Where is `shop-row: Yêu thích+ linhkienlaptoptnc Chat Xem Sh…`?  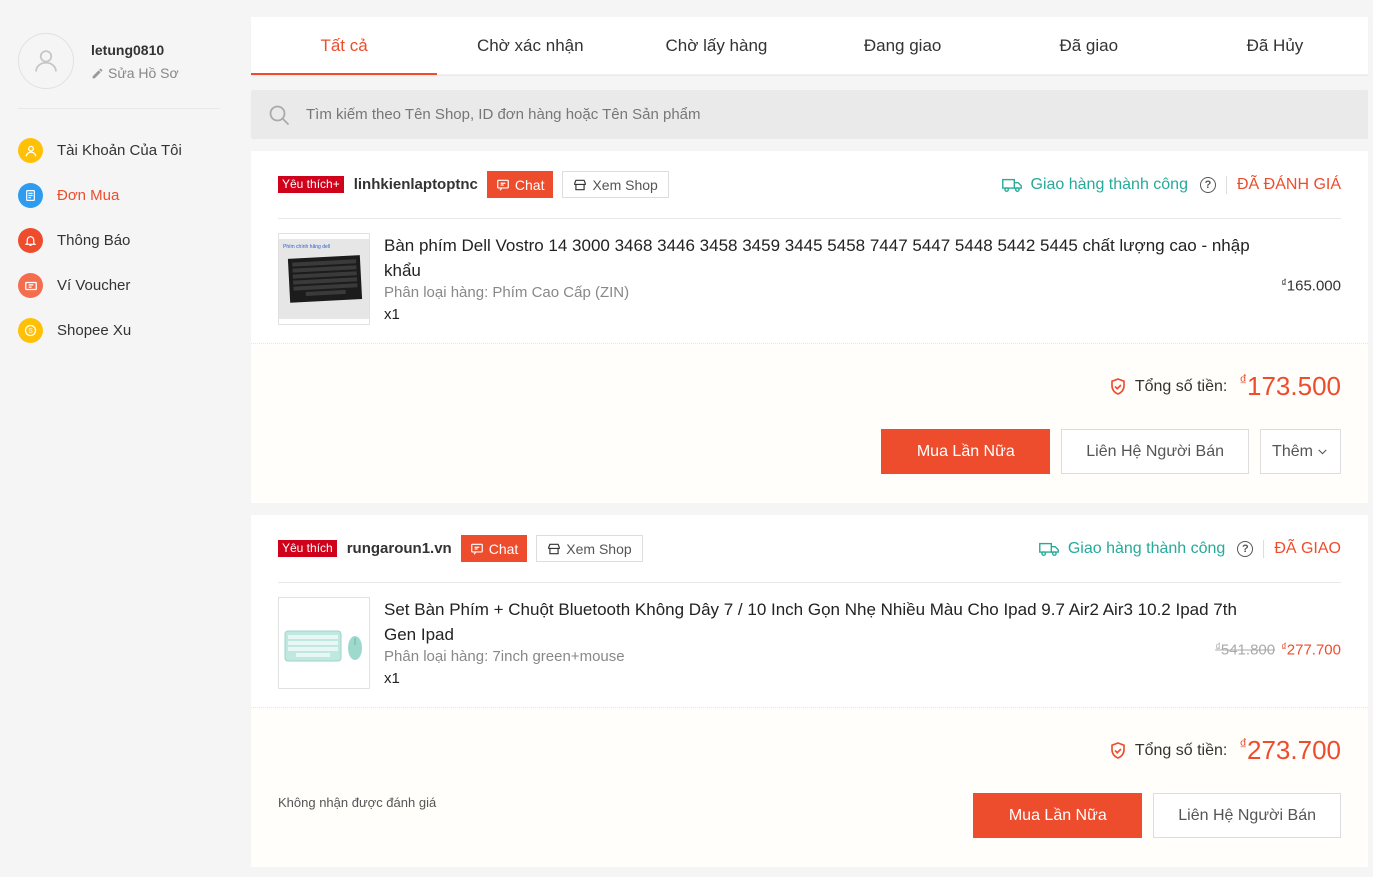 shop-row: Yêu thích+ linhkienlaptoptnc Chat Xem Sh… is located at coordinates (809, 185).